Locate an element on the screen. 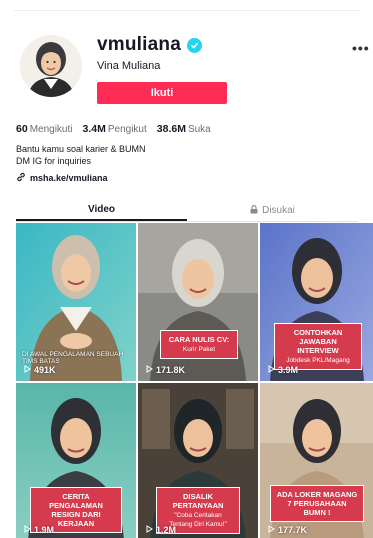 This screenshot has width=373, height=538. video-caption-subtitle: Kurir Paket is located at coordinates (199, 349).